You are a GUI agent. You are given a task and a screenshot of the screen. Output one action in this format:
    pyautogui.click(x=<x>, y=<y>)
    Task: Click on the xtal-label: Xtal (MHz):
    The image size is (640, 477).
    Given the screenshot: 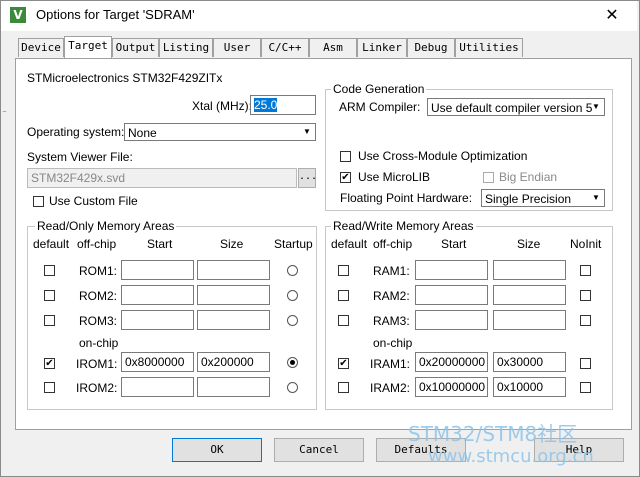 What is the action you would take?
    pyautogui.click(x=222, y=106)
    